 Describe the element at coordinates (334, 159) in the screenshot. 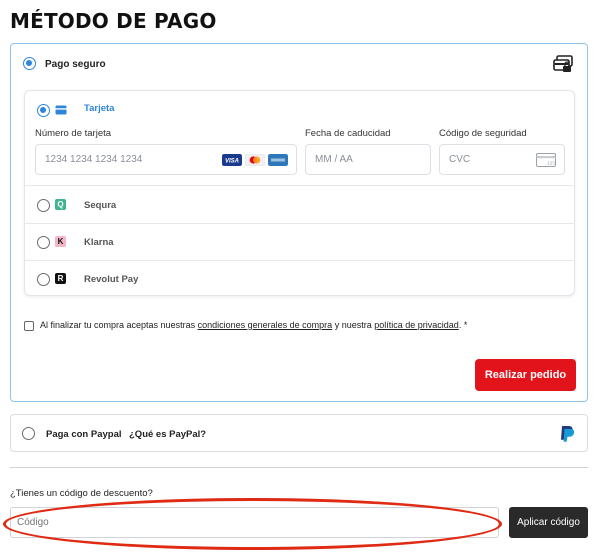

I see `expiry-placeholder: MM / AA` at that location.